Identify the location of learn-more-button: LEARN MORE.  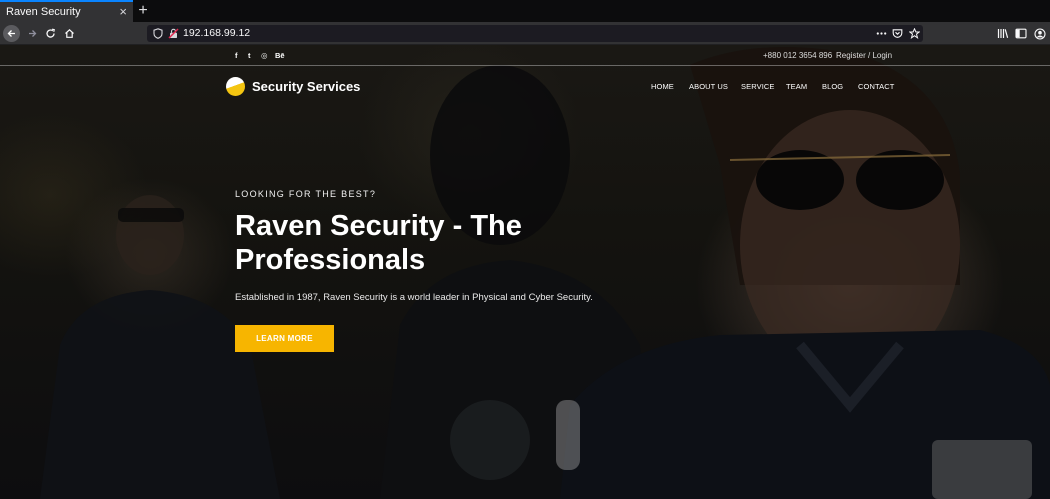
(284, 338).